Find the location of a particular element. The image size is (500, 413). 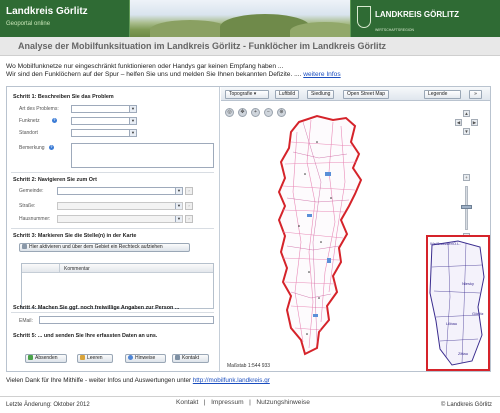

marked-areas-grid: Kommentar is located at coordinates (117, 286).